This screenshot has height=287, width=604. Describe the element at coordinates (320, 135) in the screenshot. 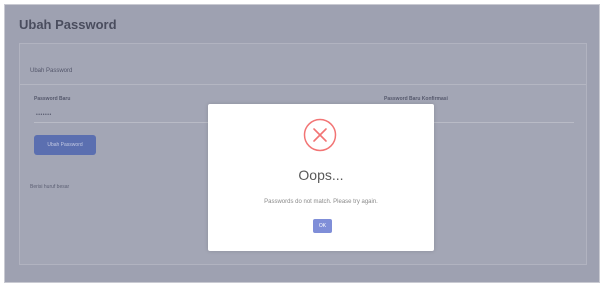

I see `error-x-icon` at that location.